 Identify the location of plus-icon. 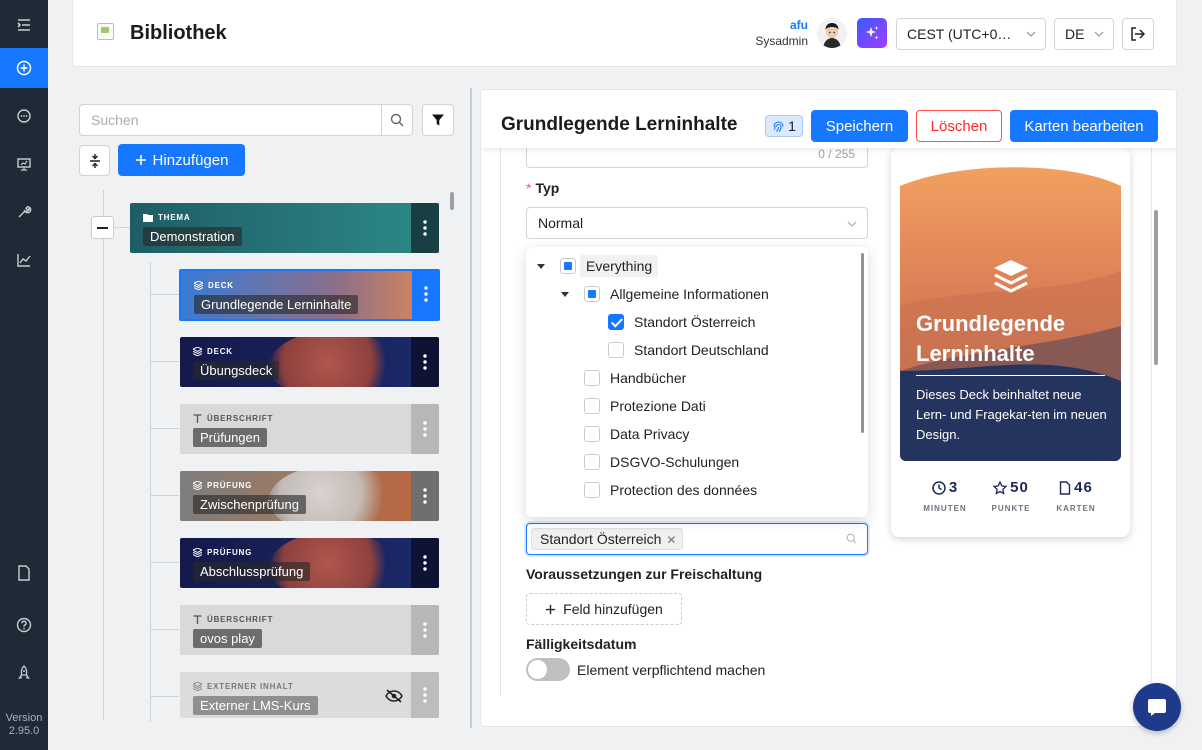
(551, 609).